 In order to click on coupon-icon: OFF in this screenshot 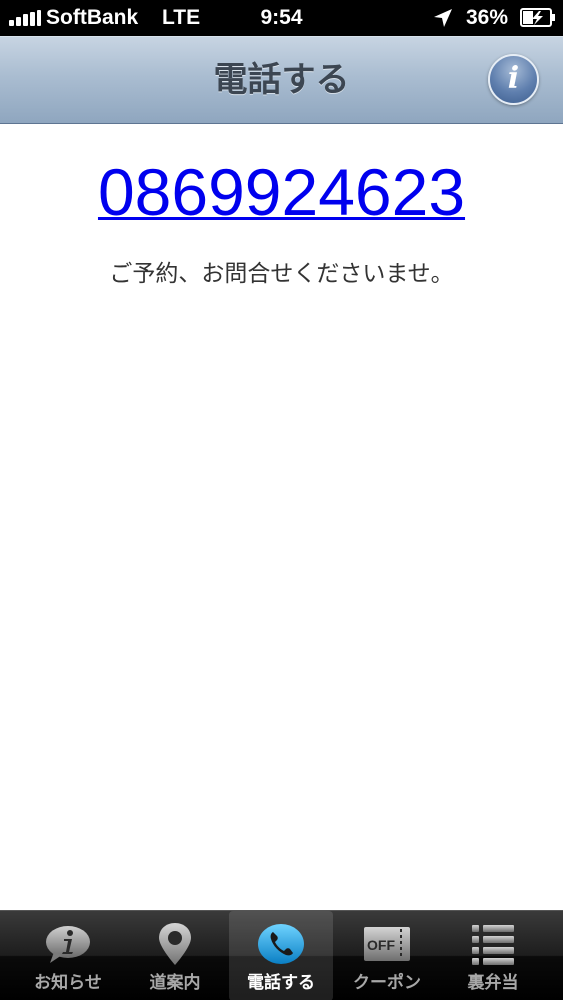, I will do `click(387, 944)`.